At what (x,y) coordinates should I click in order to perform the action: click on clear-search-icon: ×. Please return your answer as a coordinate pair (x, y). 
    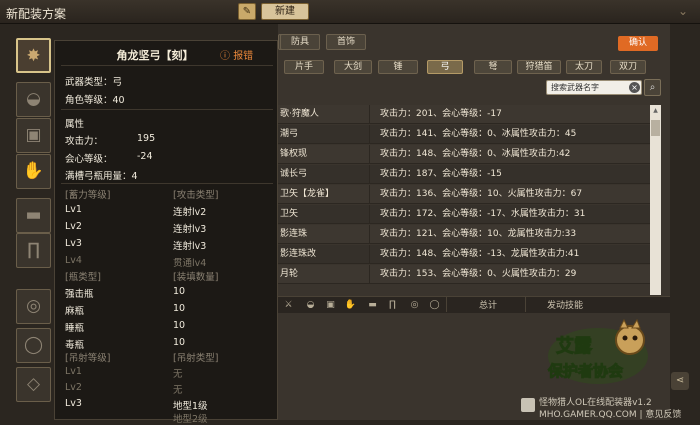
    Looking at the image, I should click on (634, 87).